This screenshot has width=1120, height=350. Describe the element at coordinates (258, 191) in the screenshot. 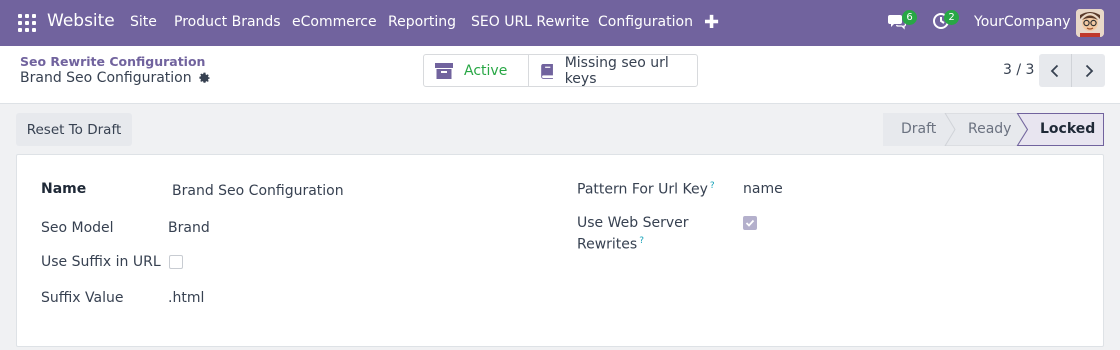

I see `name-field: Brand Seo Configuration` at that location.